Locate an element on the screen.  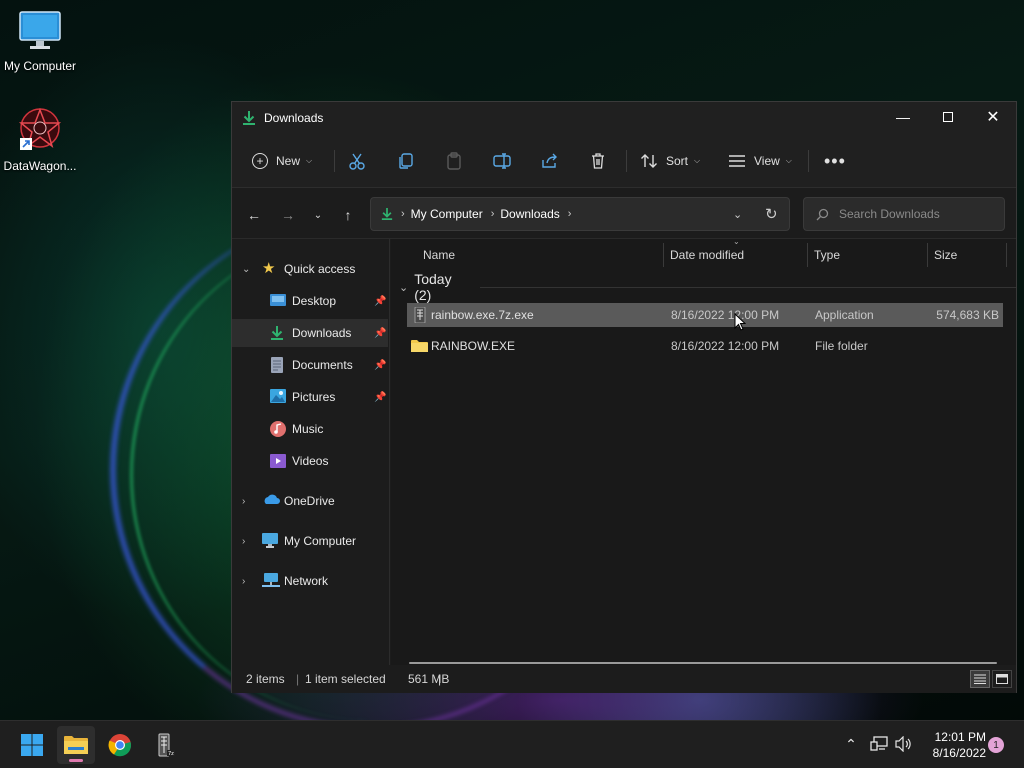
share-button is located at coordinates (550, 161).